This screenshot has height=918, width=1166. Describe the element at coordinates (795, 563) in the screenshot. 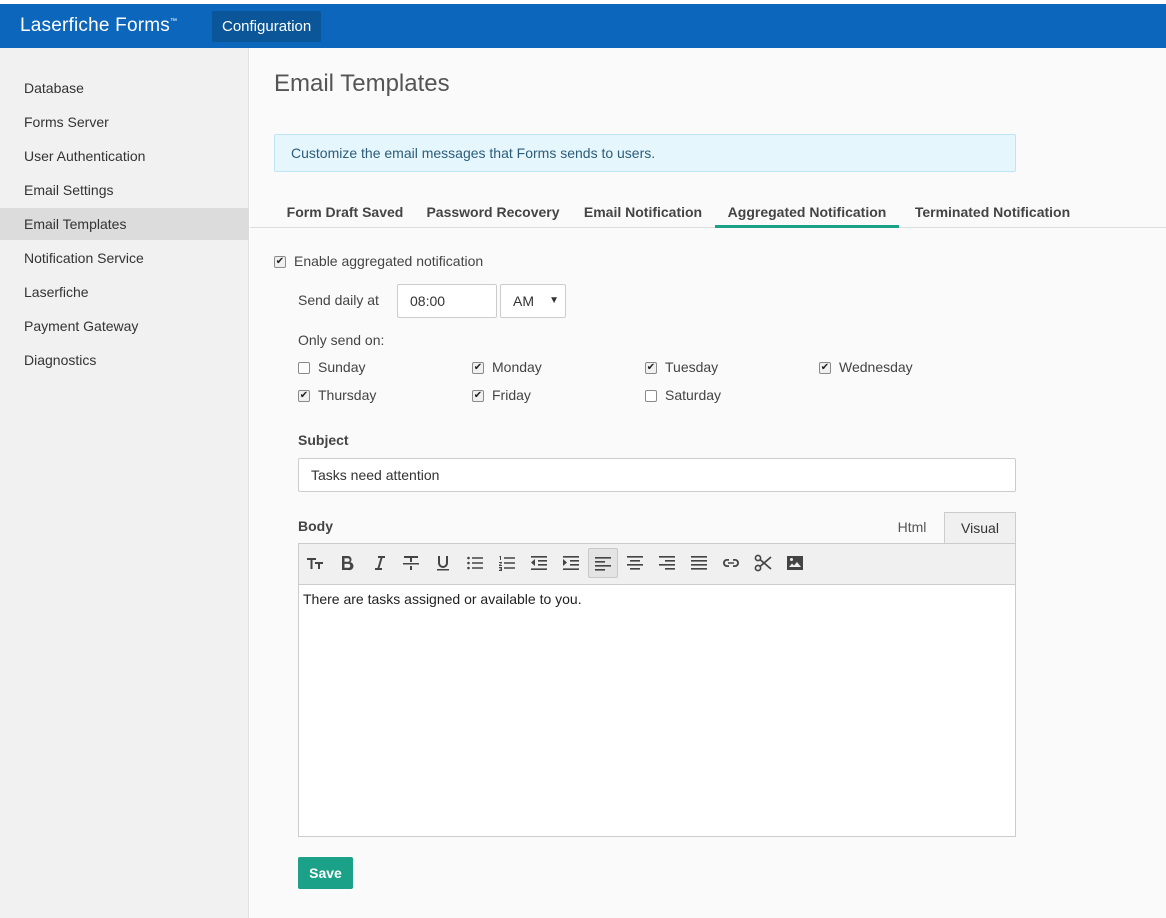

I see `image-icon` at that location.